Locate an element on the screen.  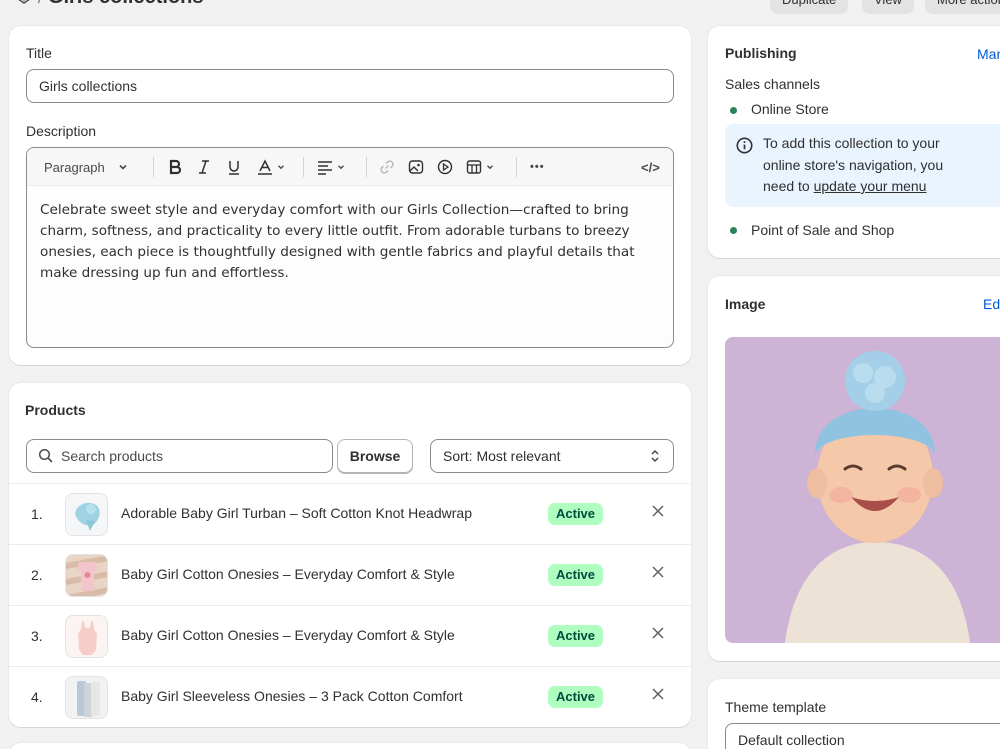
paragraph-label: Paragraph is located at coordinates (74, 167).